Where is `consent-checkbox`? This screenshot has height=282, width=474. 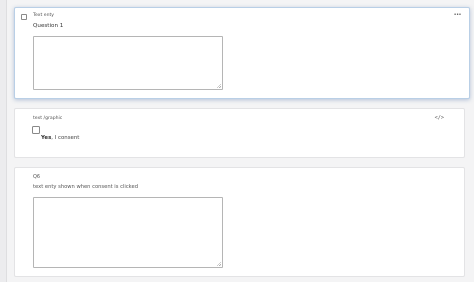
consent-checkbox is located at coordinates (36, 130).